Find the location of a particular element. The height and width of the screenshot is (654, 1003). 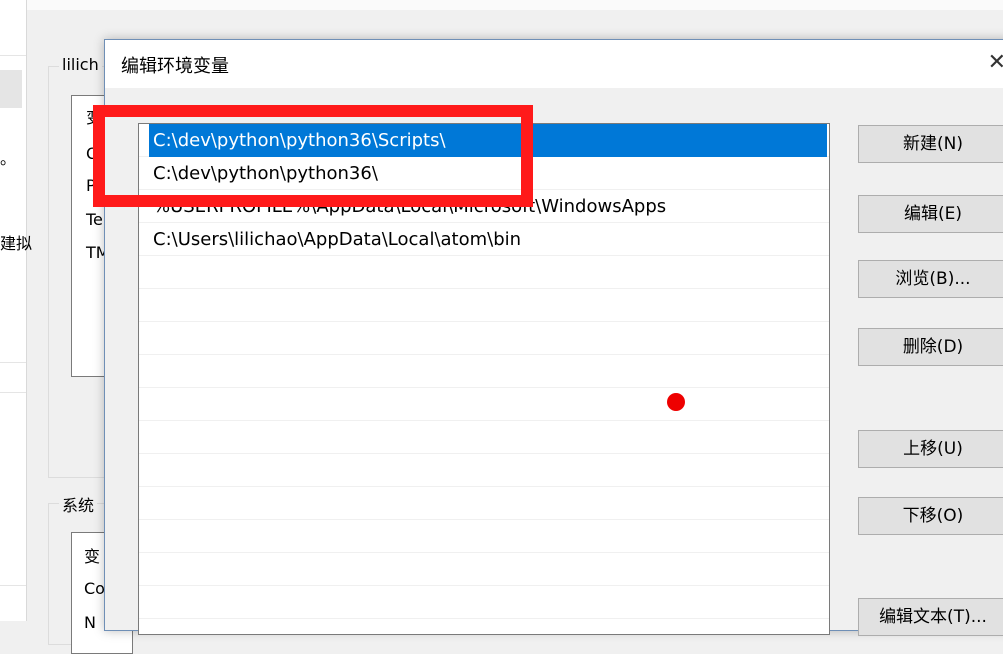

red-cursor-dot is located at coordinates (676, 402).